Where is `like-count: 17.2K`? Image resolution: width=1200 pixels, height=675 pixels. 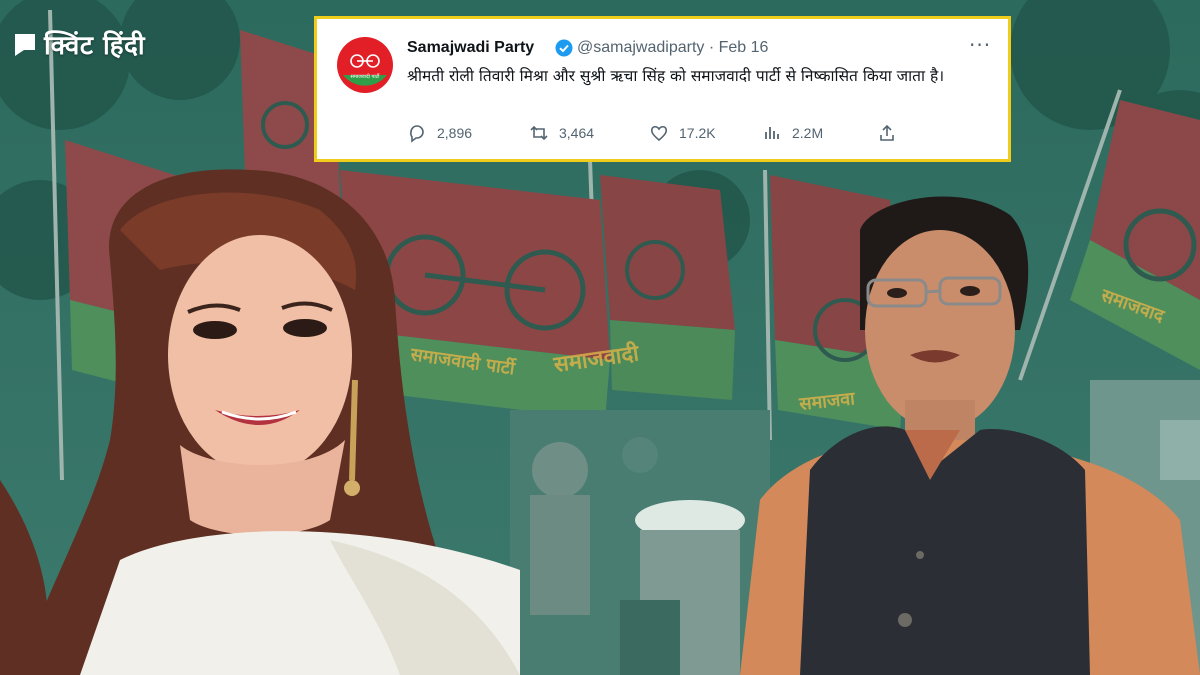 like-count: 17.2K is located at coordinates (697, 133).